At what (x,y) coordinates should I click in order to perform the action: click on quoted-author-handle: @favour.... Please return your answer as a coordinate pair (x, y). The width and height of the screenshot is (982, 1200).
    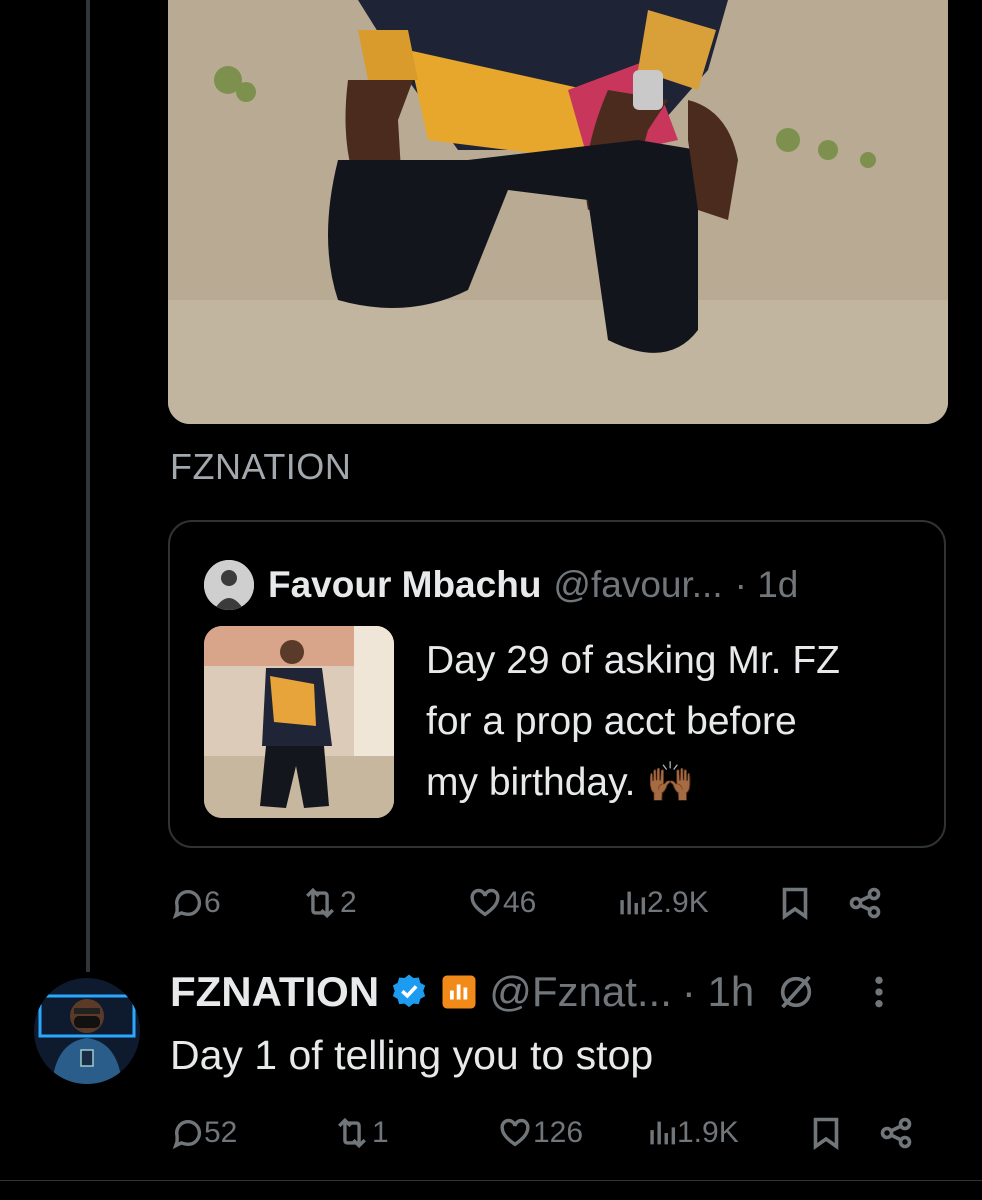
    Looking at the image, I should click on (637, 585).